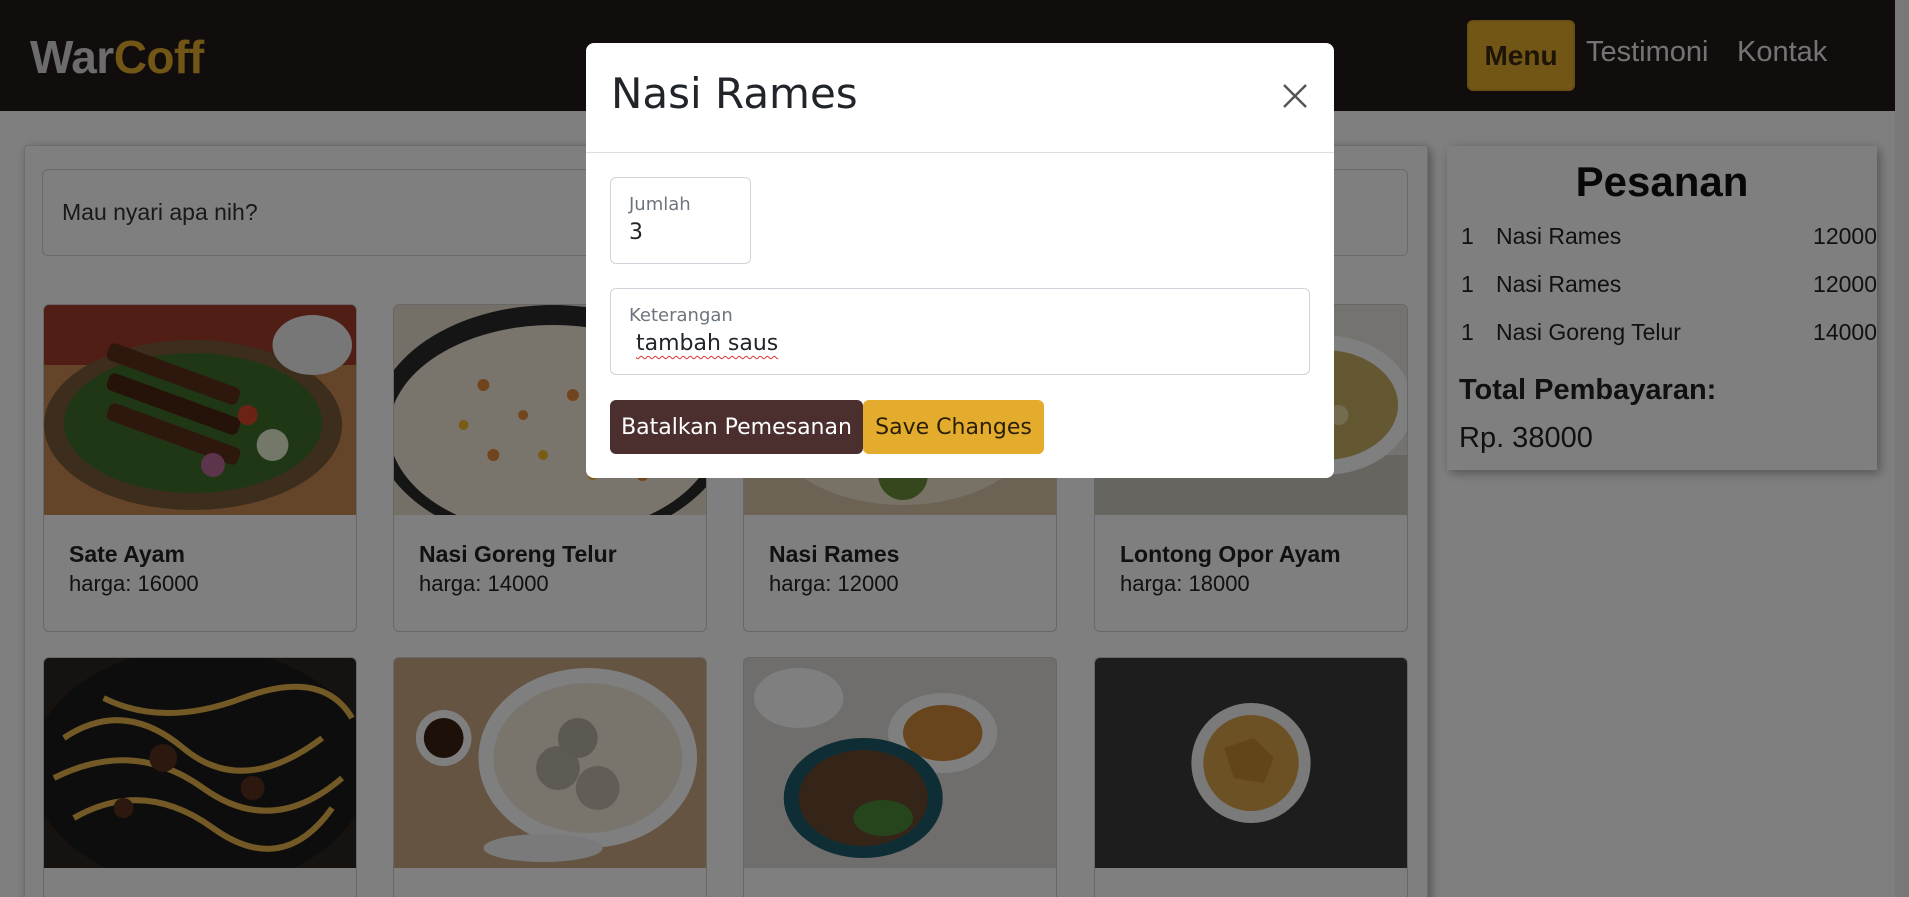 The width and height of the screenshot is (1909, 897). What do you see at coordinates (681, 315) in the screenshot?
I see `note-label: Keterangan` at bounding box center [681, 315].